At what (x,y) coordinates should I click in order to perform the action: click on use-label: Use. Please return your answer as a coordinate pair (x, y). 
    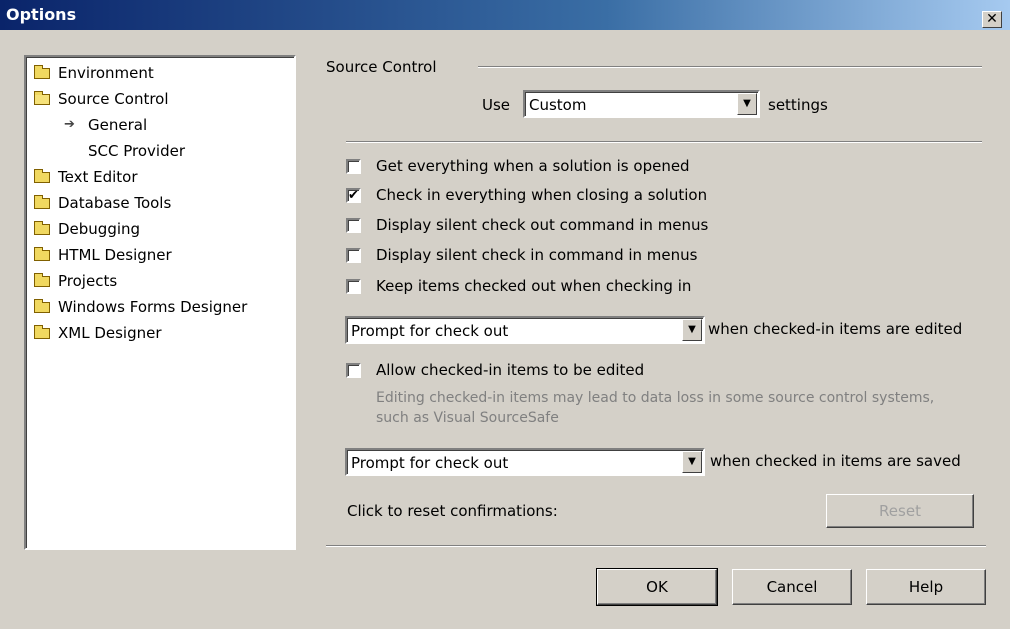
    Looking at the image, I should click on (496, 105).